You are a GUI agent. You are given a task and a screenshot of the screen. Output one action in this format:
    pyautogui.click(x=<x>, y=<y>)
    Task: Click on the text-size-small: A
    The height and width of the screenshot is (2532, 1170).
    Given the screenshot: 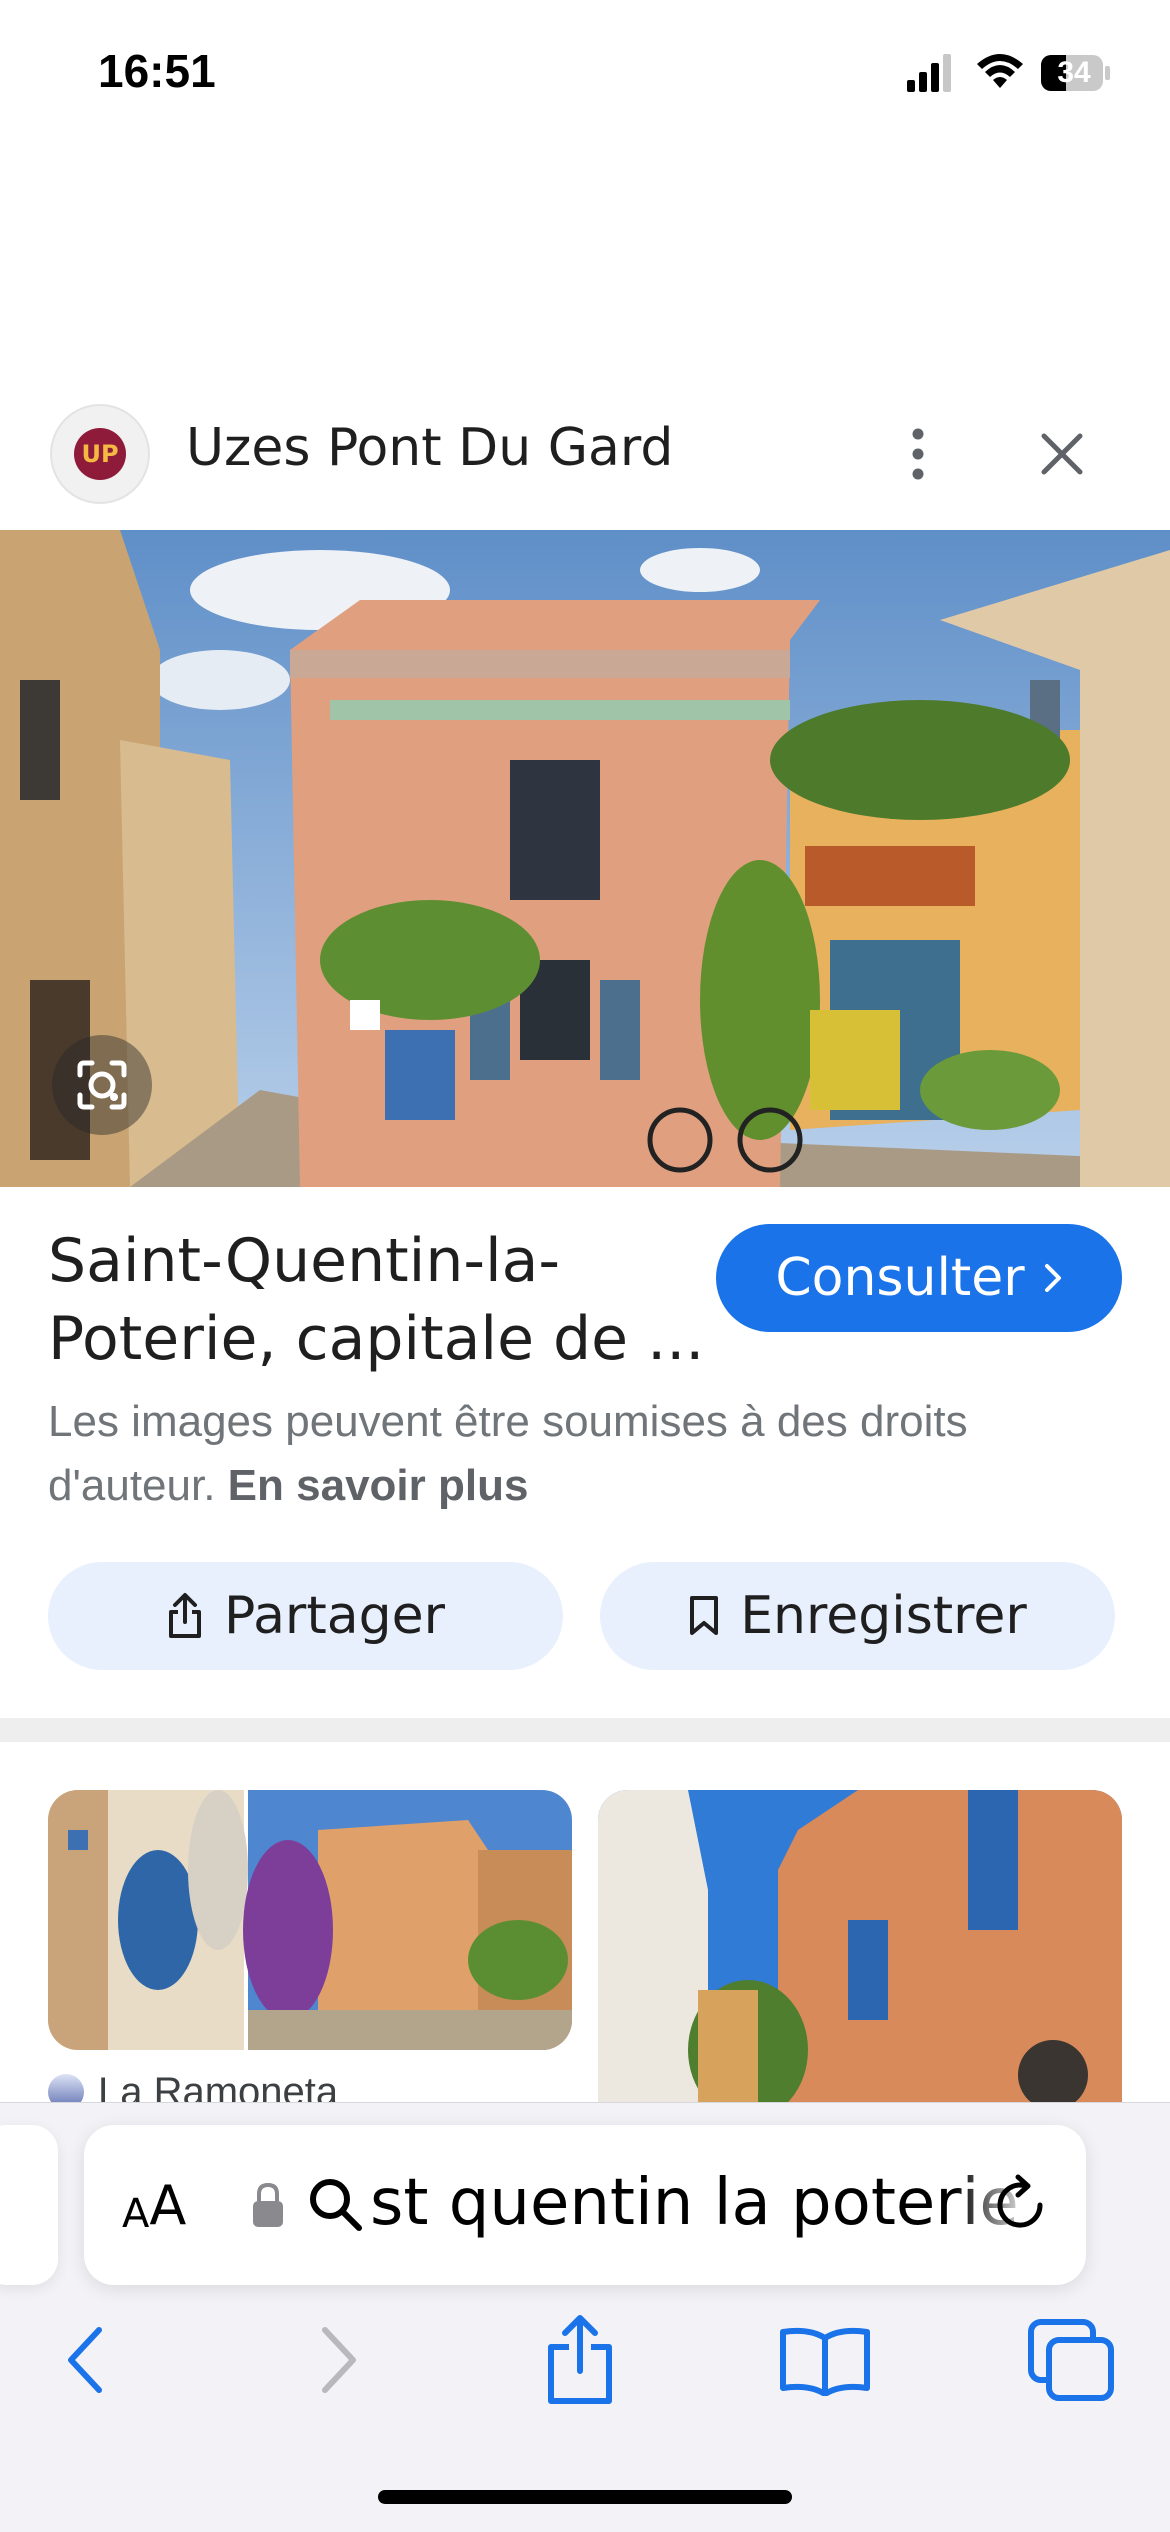 What is the action you would take?
    pyautogui.click(x=136, y=2214)
    